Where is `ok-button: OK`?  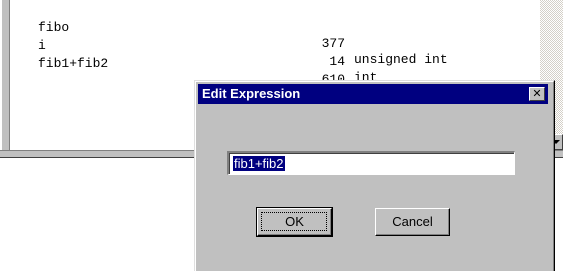
ok-button: OK is located at coordinates (294, 222).